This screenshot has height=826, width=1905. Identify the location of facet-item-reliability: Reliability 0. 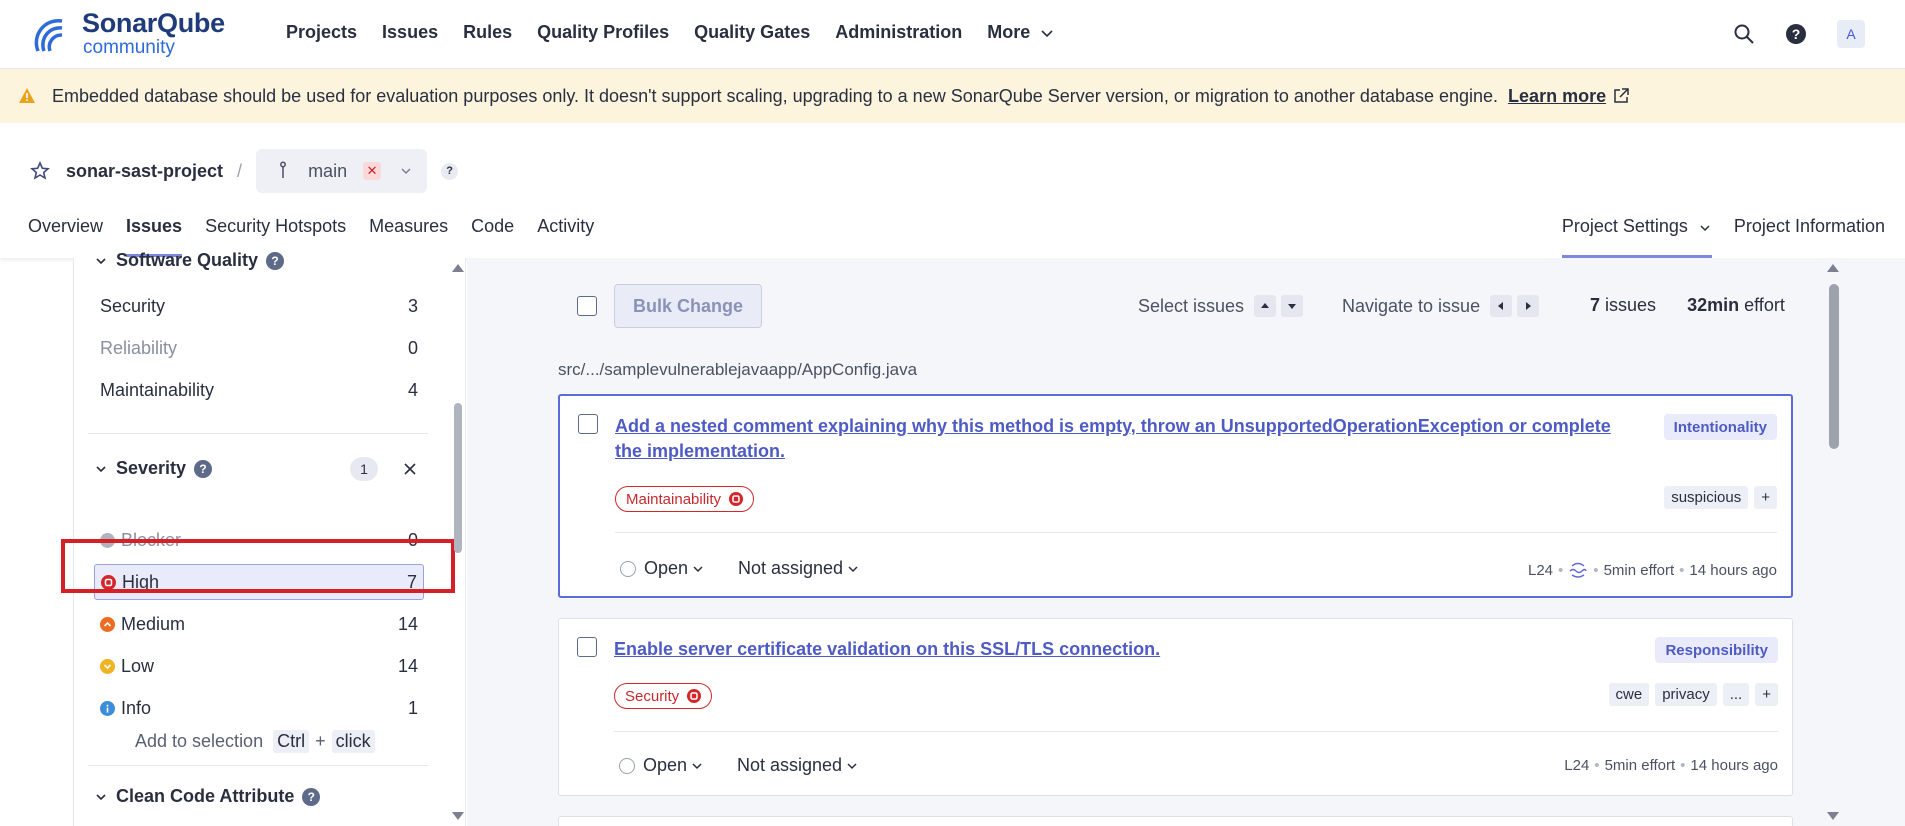
(259, 348).